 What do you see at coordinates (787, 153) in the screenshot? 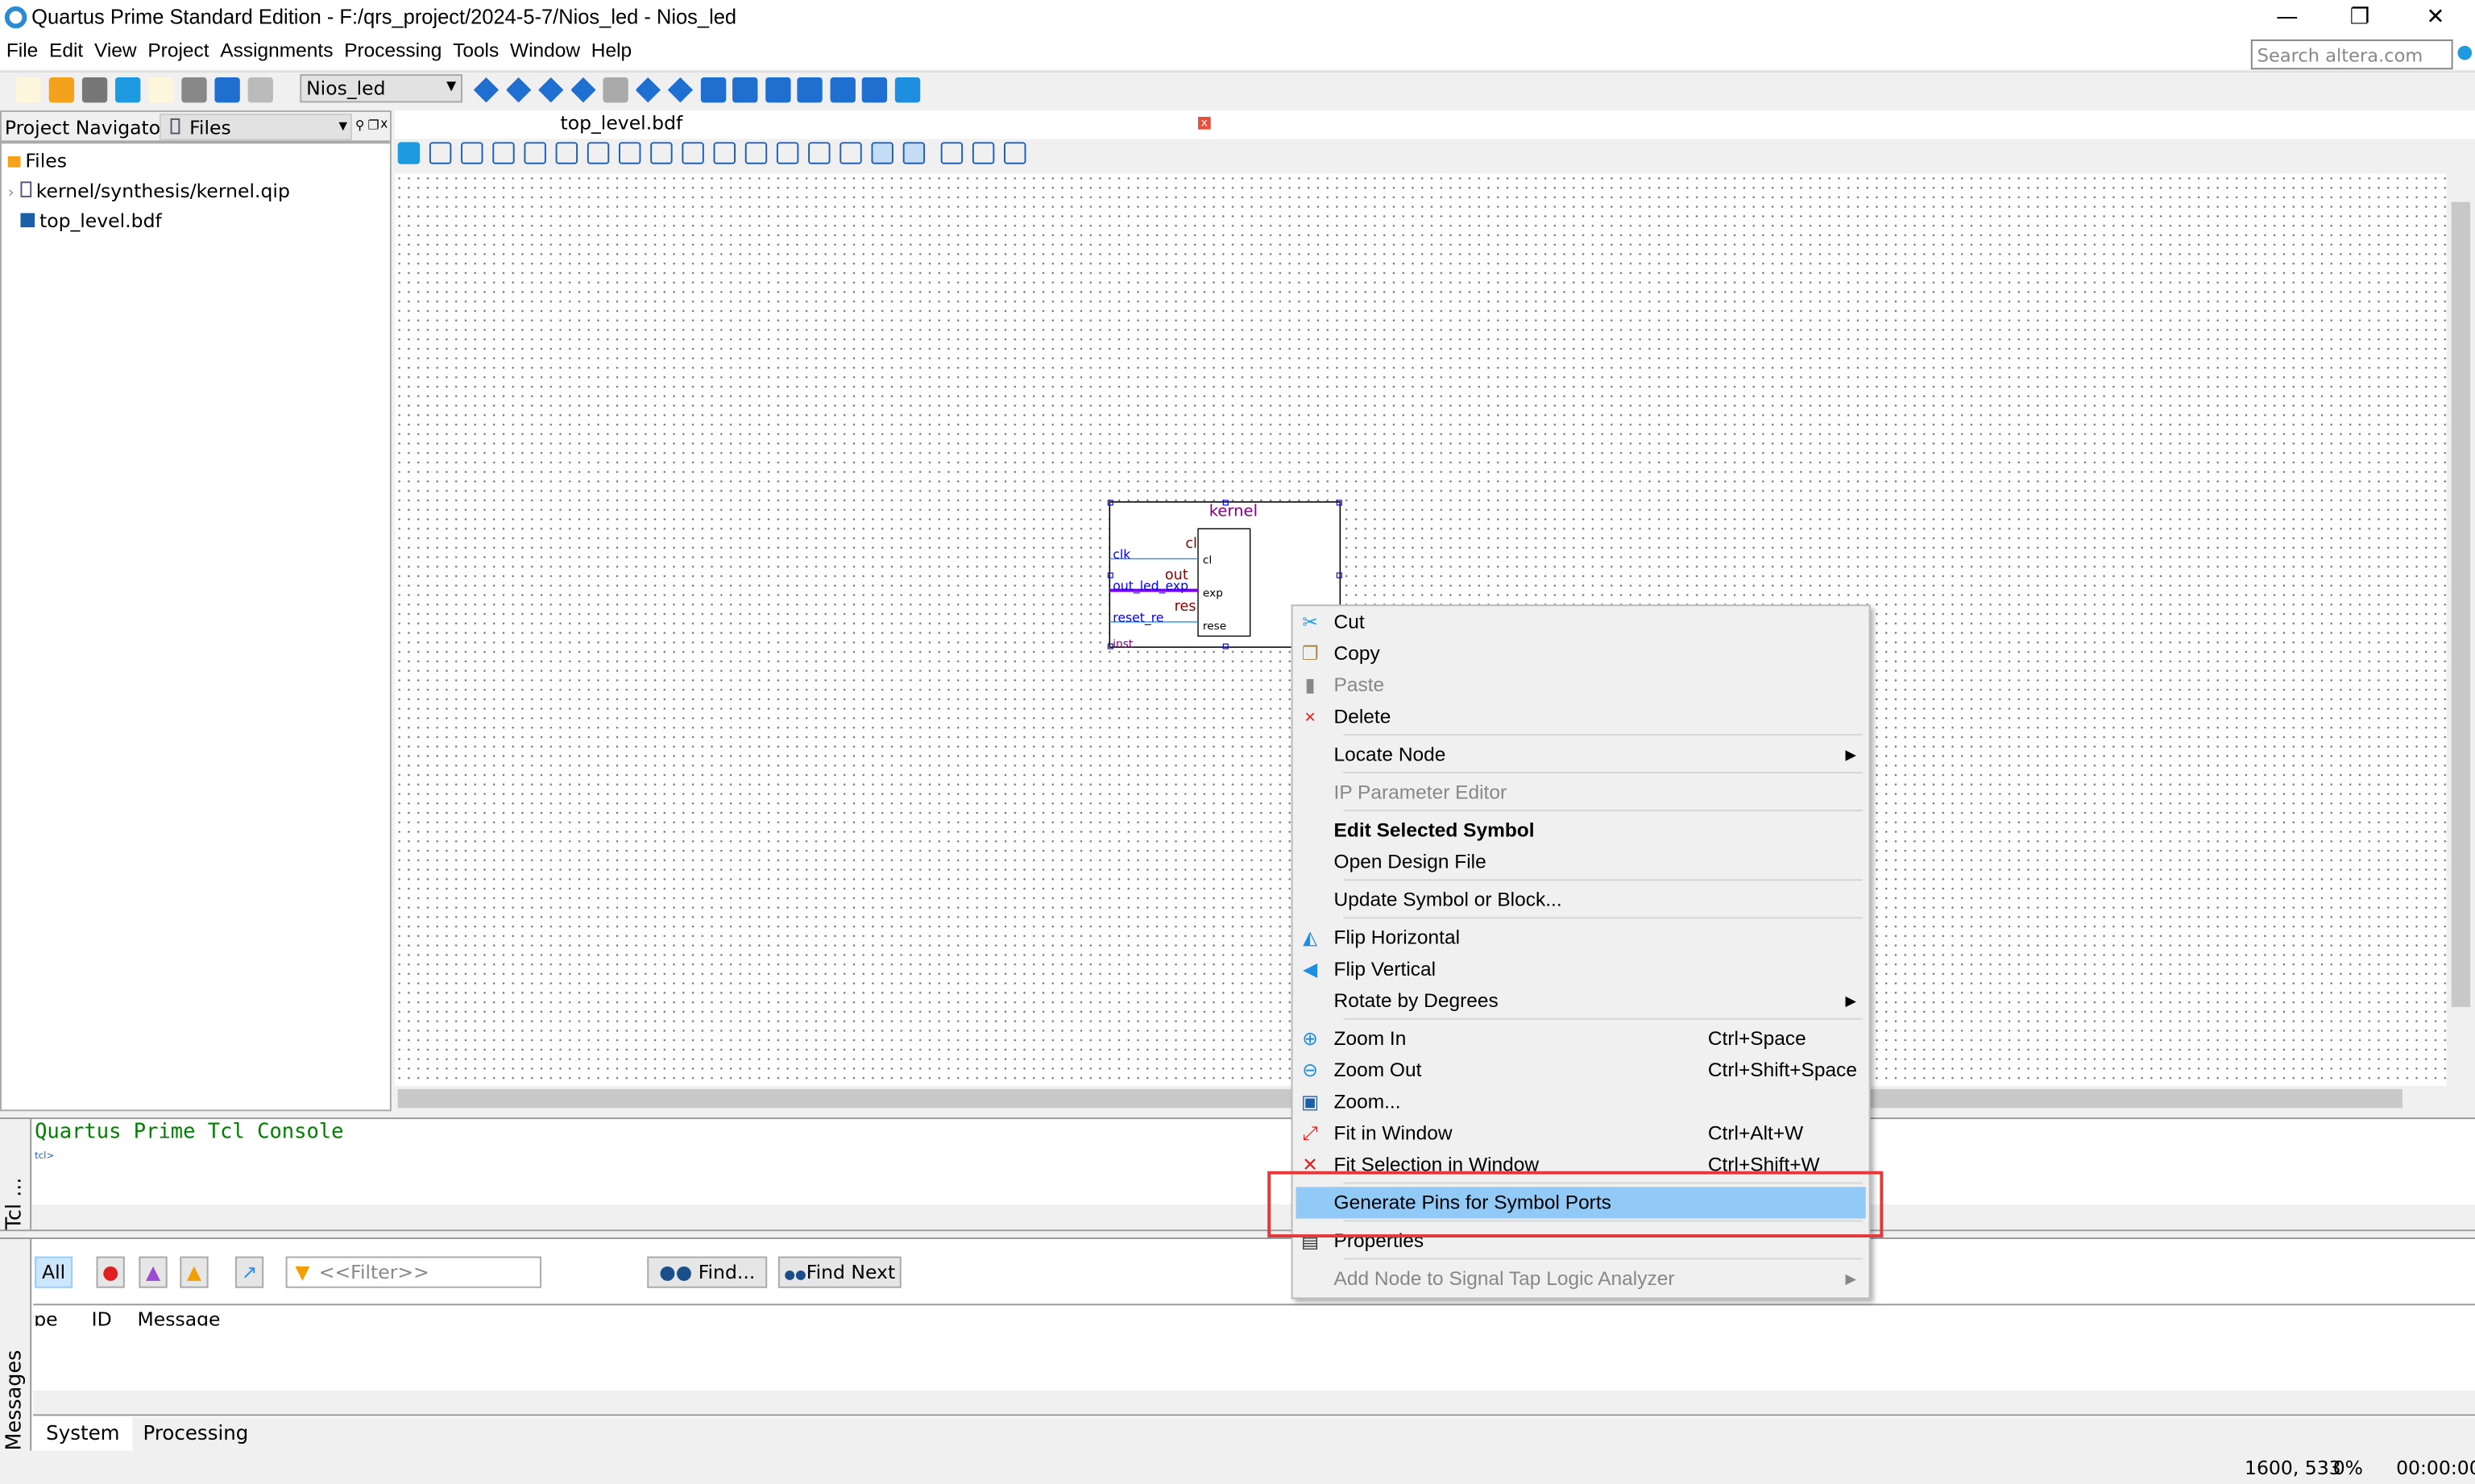
I see `oval-icon` at bounding box center [787, 153].